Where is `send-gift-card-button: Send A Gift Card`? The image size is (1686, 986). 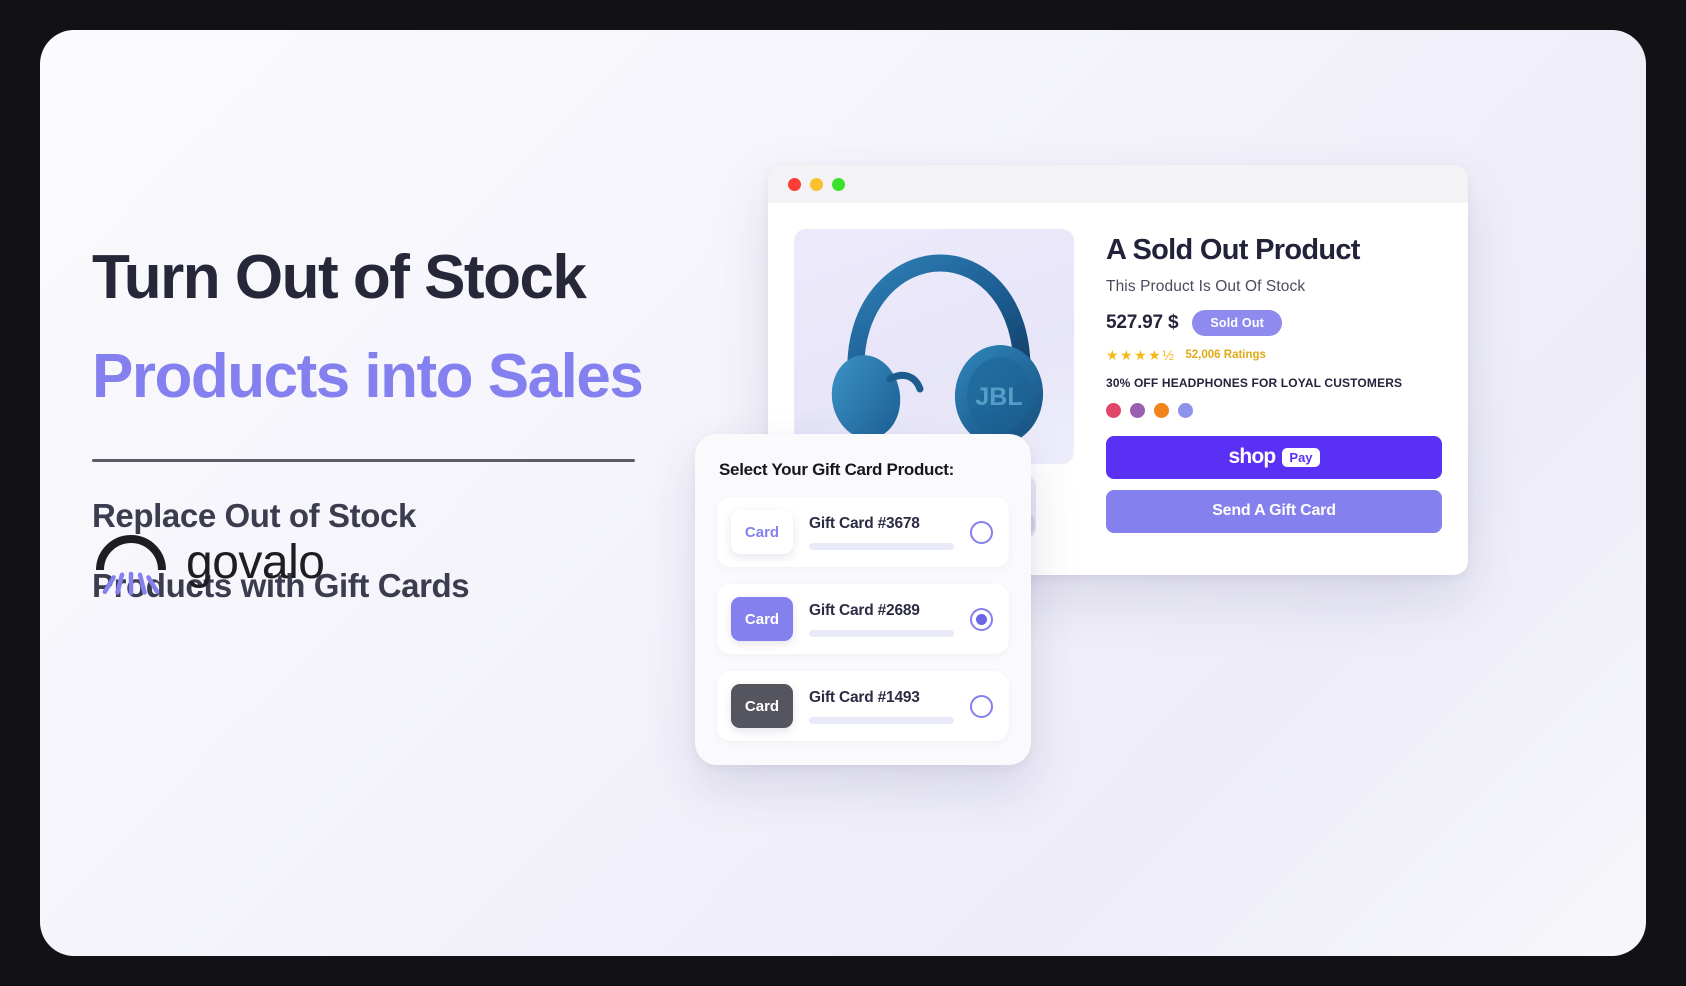
send-gift-card-button: Send A Gift Card is located at coordinates (1274, 511).